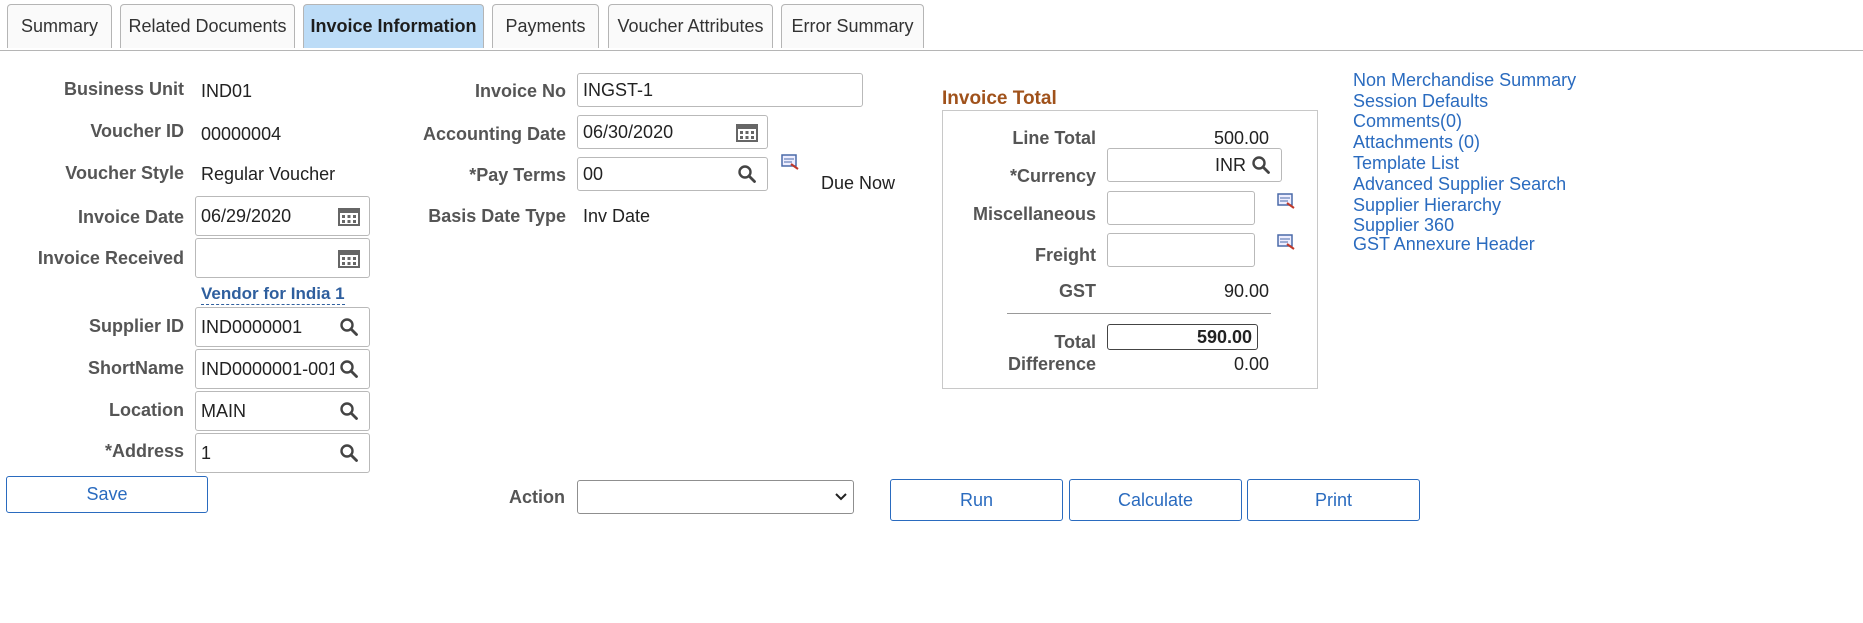  I want to click on difference-value: 0.00, so click(1251, 364).